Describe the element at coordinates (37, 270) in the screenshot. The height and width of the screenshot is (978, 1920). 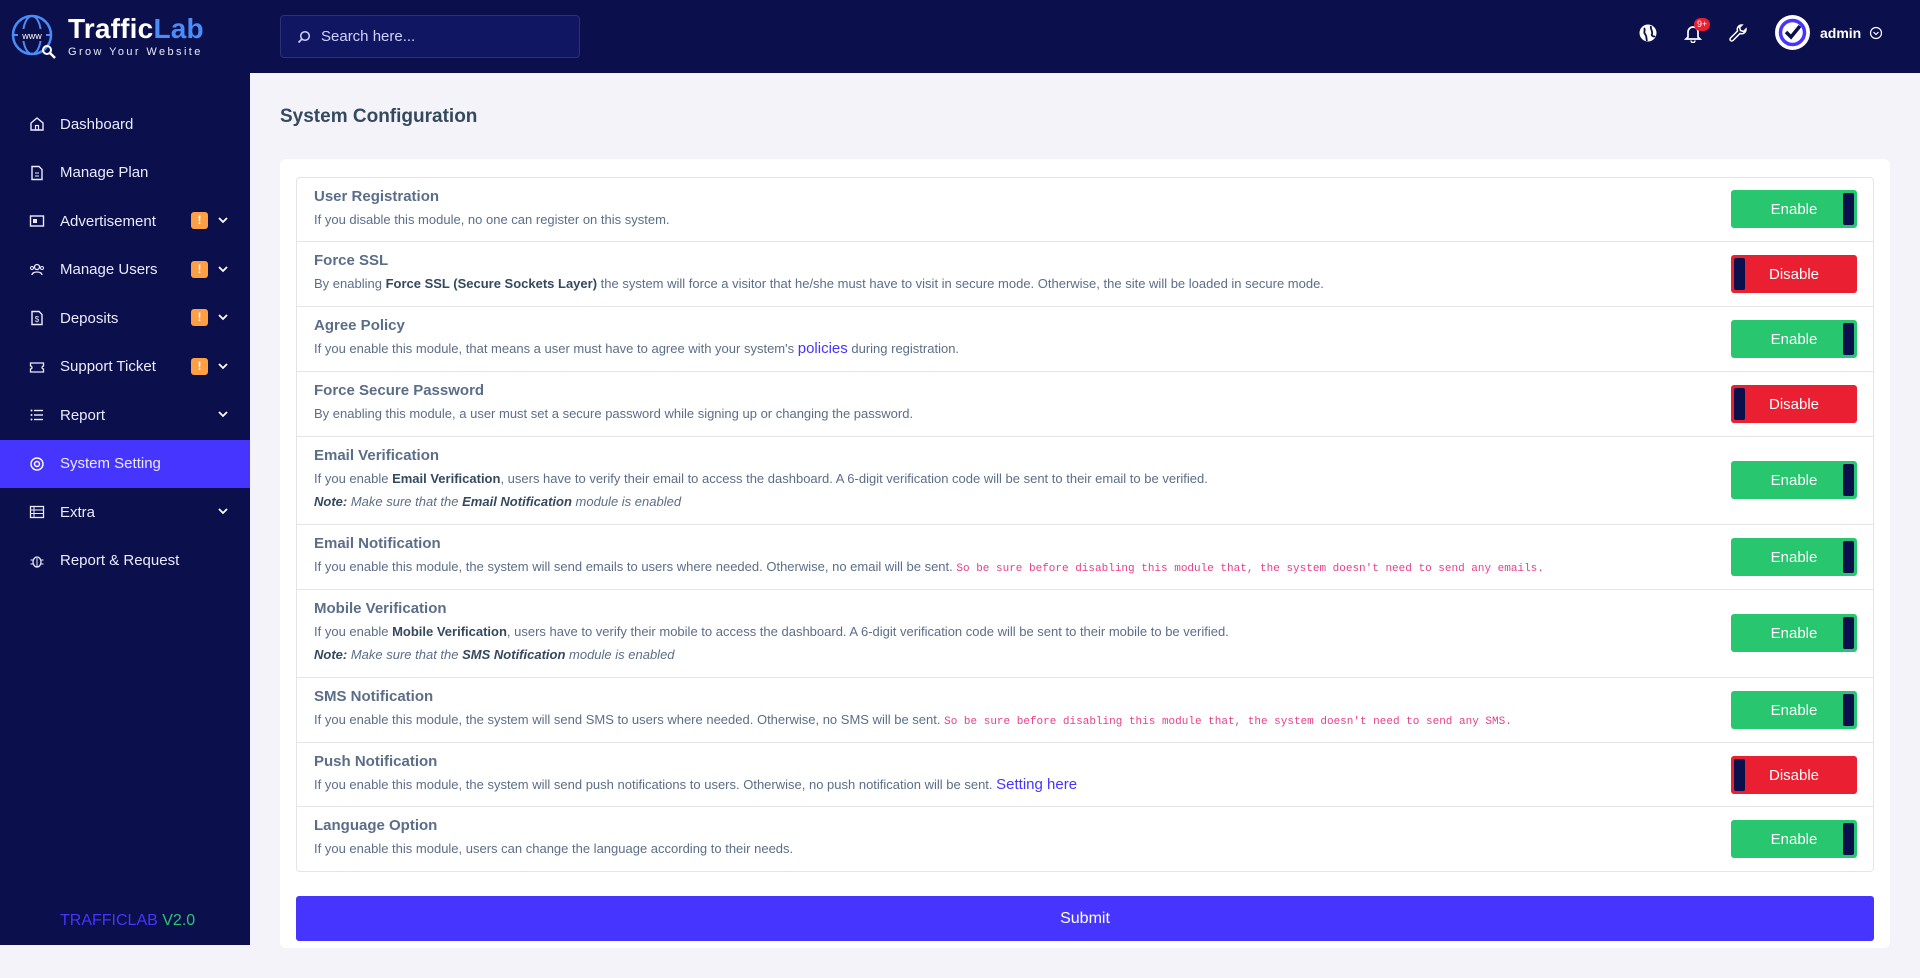
I see `users-icon` at that location.